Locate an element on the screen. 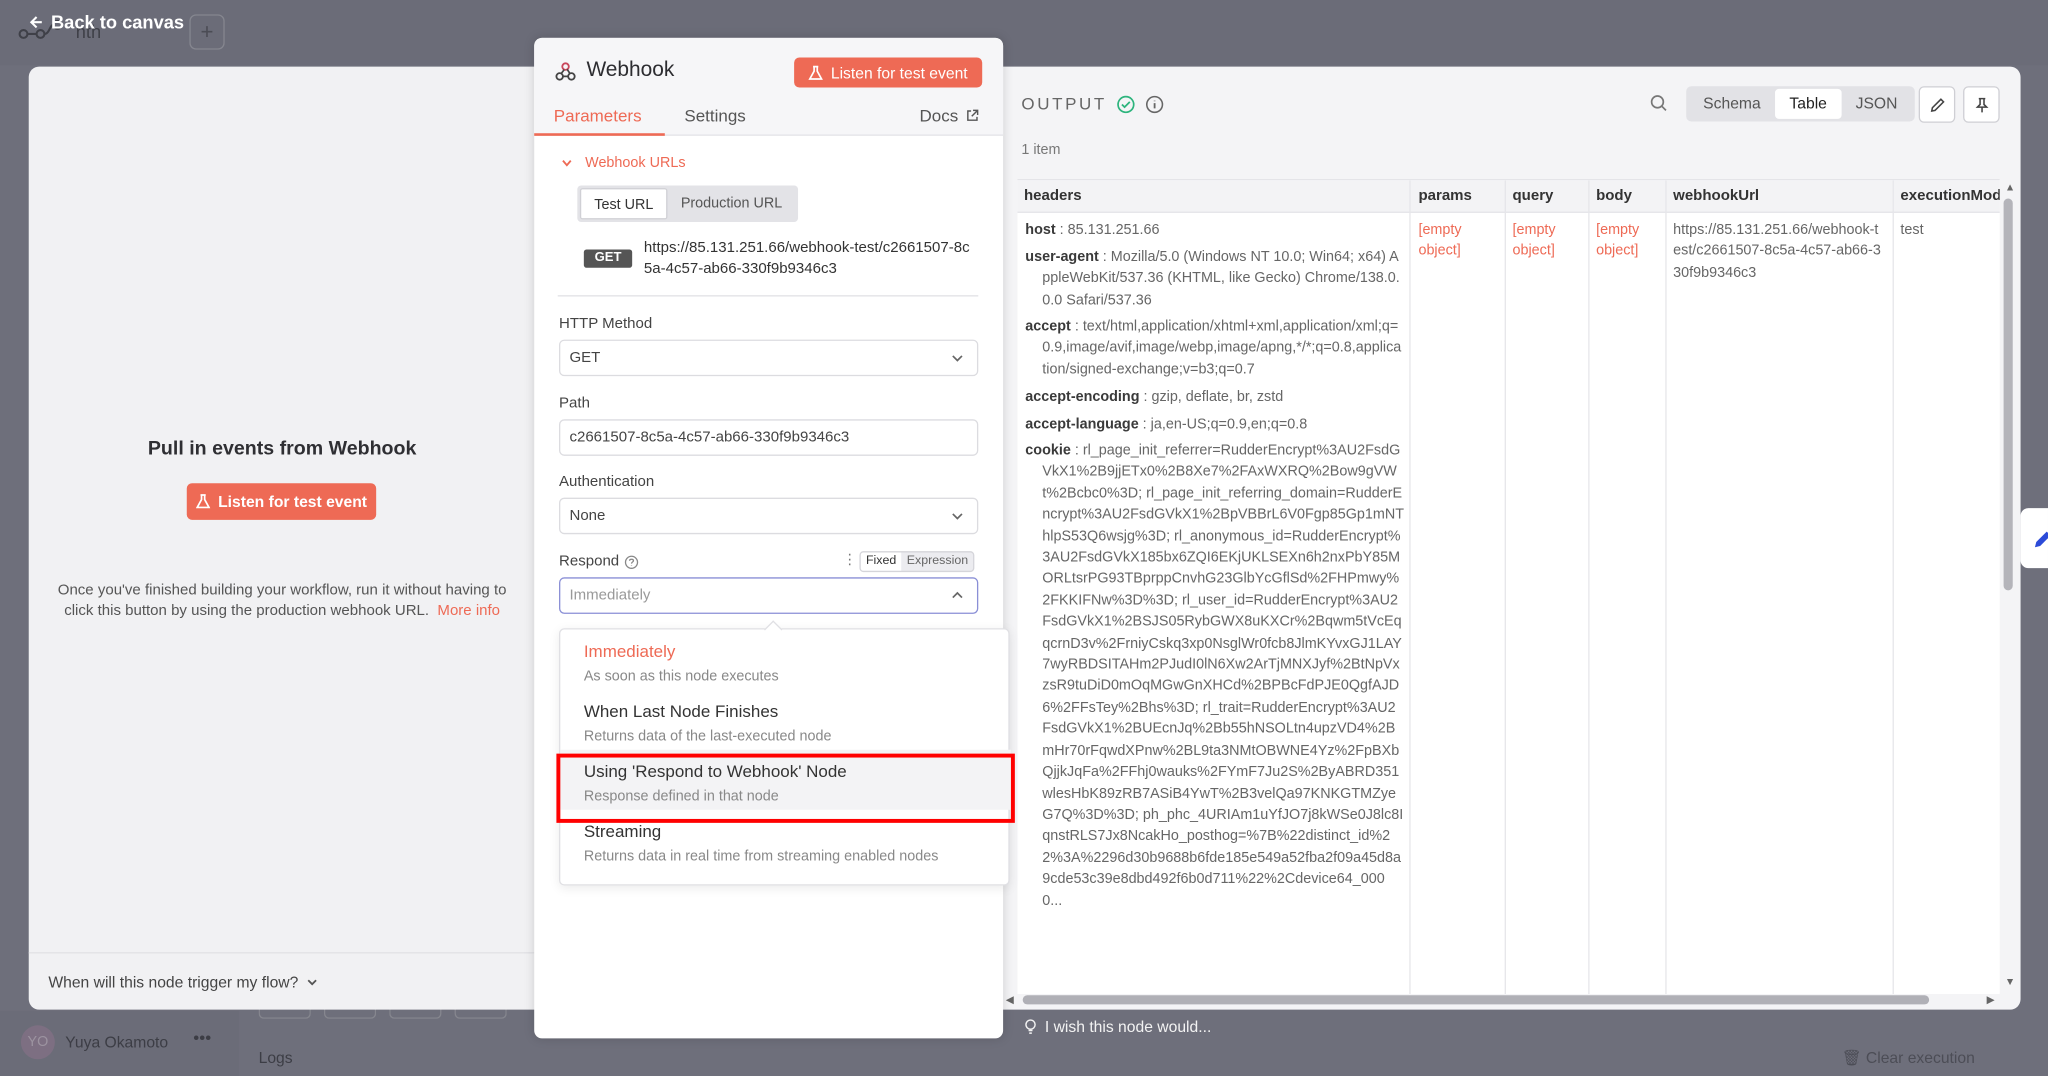 The image size is (2048, 1076). expression-mode-option: Expression is located at coordinates (938, 561).